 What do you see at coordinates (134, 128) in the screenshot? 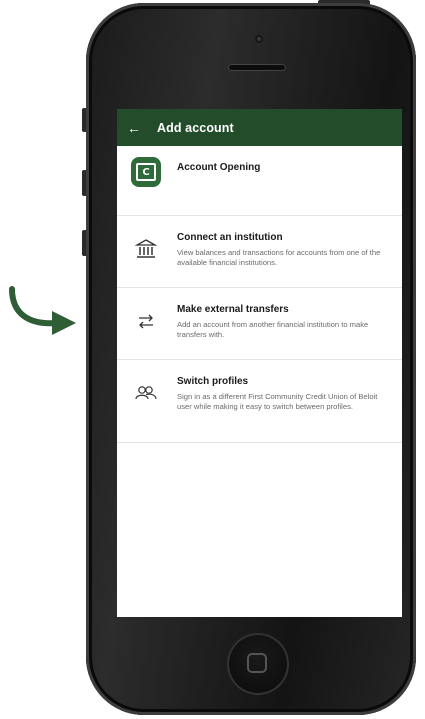
I see `arrow-left-icon: ←` at bounding box center [134, 128].